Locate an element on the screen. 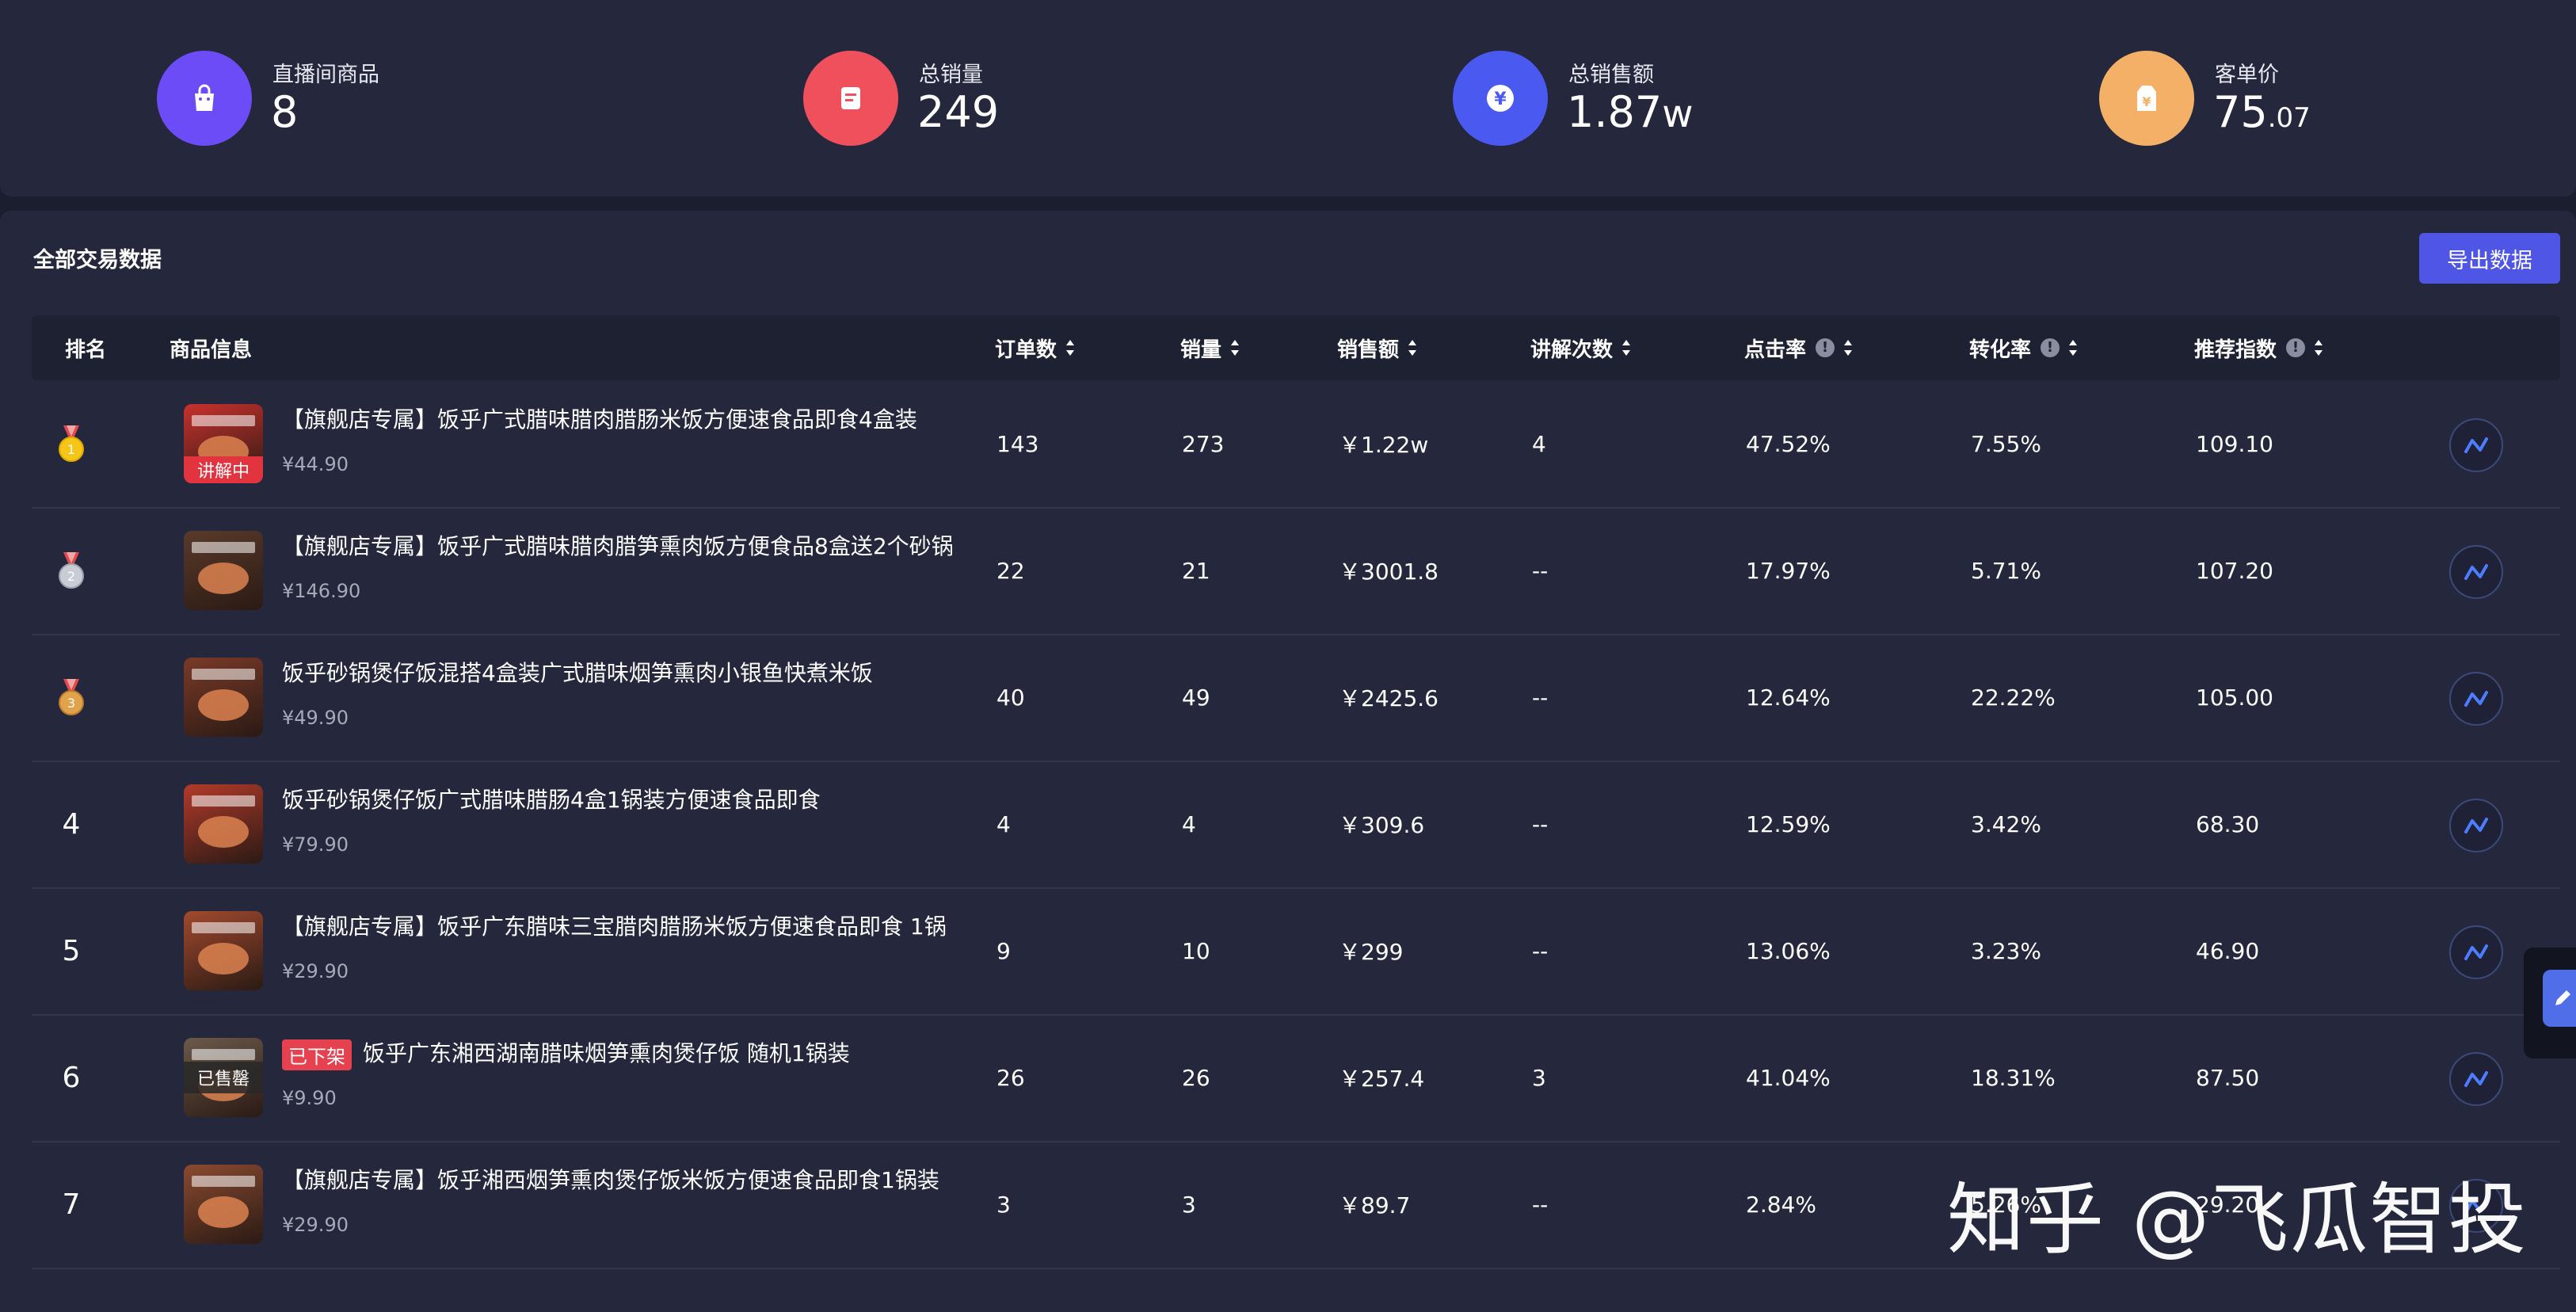 The image size is (2576, 1312). export-data-button: 导出数据 is located at coordinates (2489, 258).